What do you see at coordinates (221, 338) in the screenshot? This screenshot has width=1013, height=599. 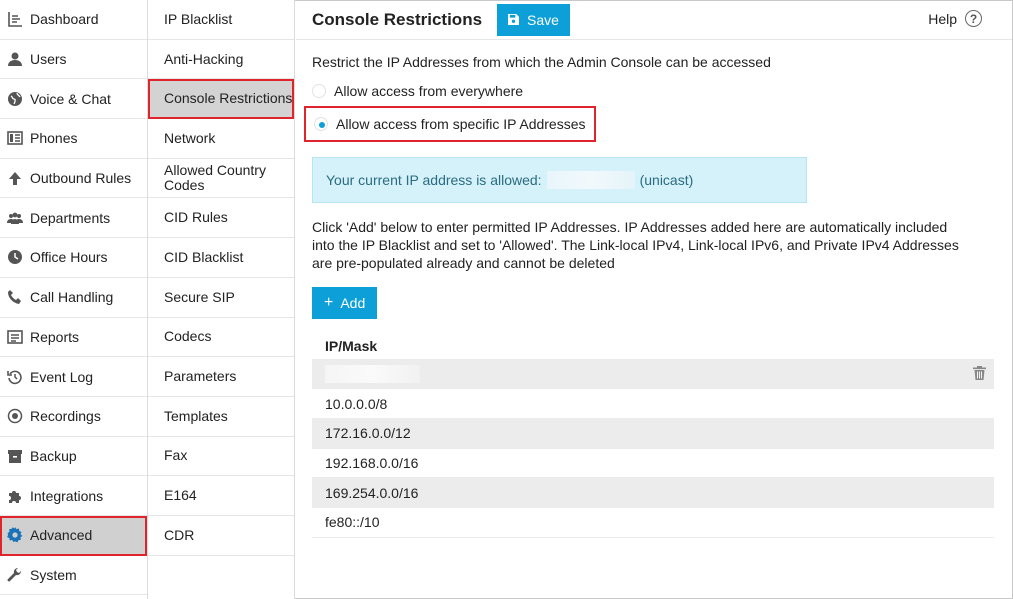 I see `subnav-item-codecs: Codecs` at bounding box center [221, 338].